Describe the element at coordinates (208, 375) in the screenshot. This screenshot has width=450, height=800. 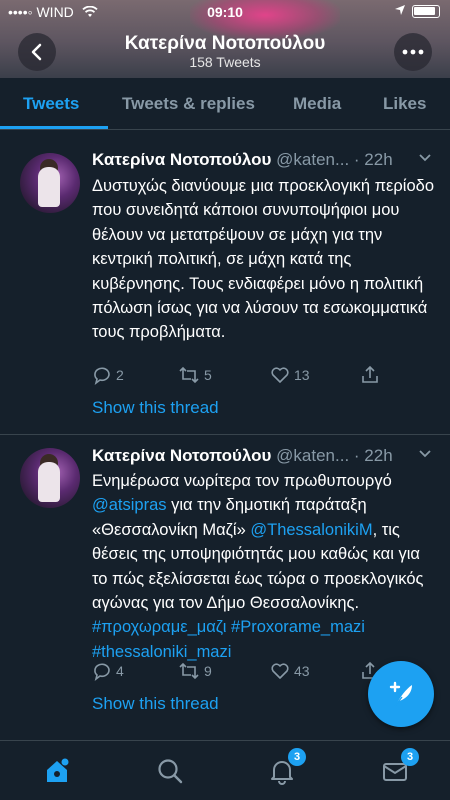
I see `retweet-count: 5` at that location.